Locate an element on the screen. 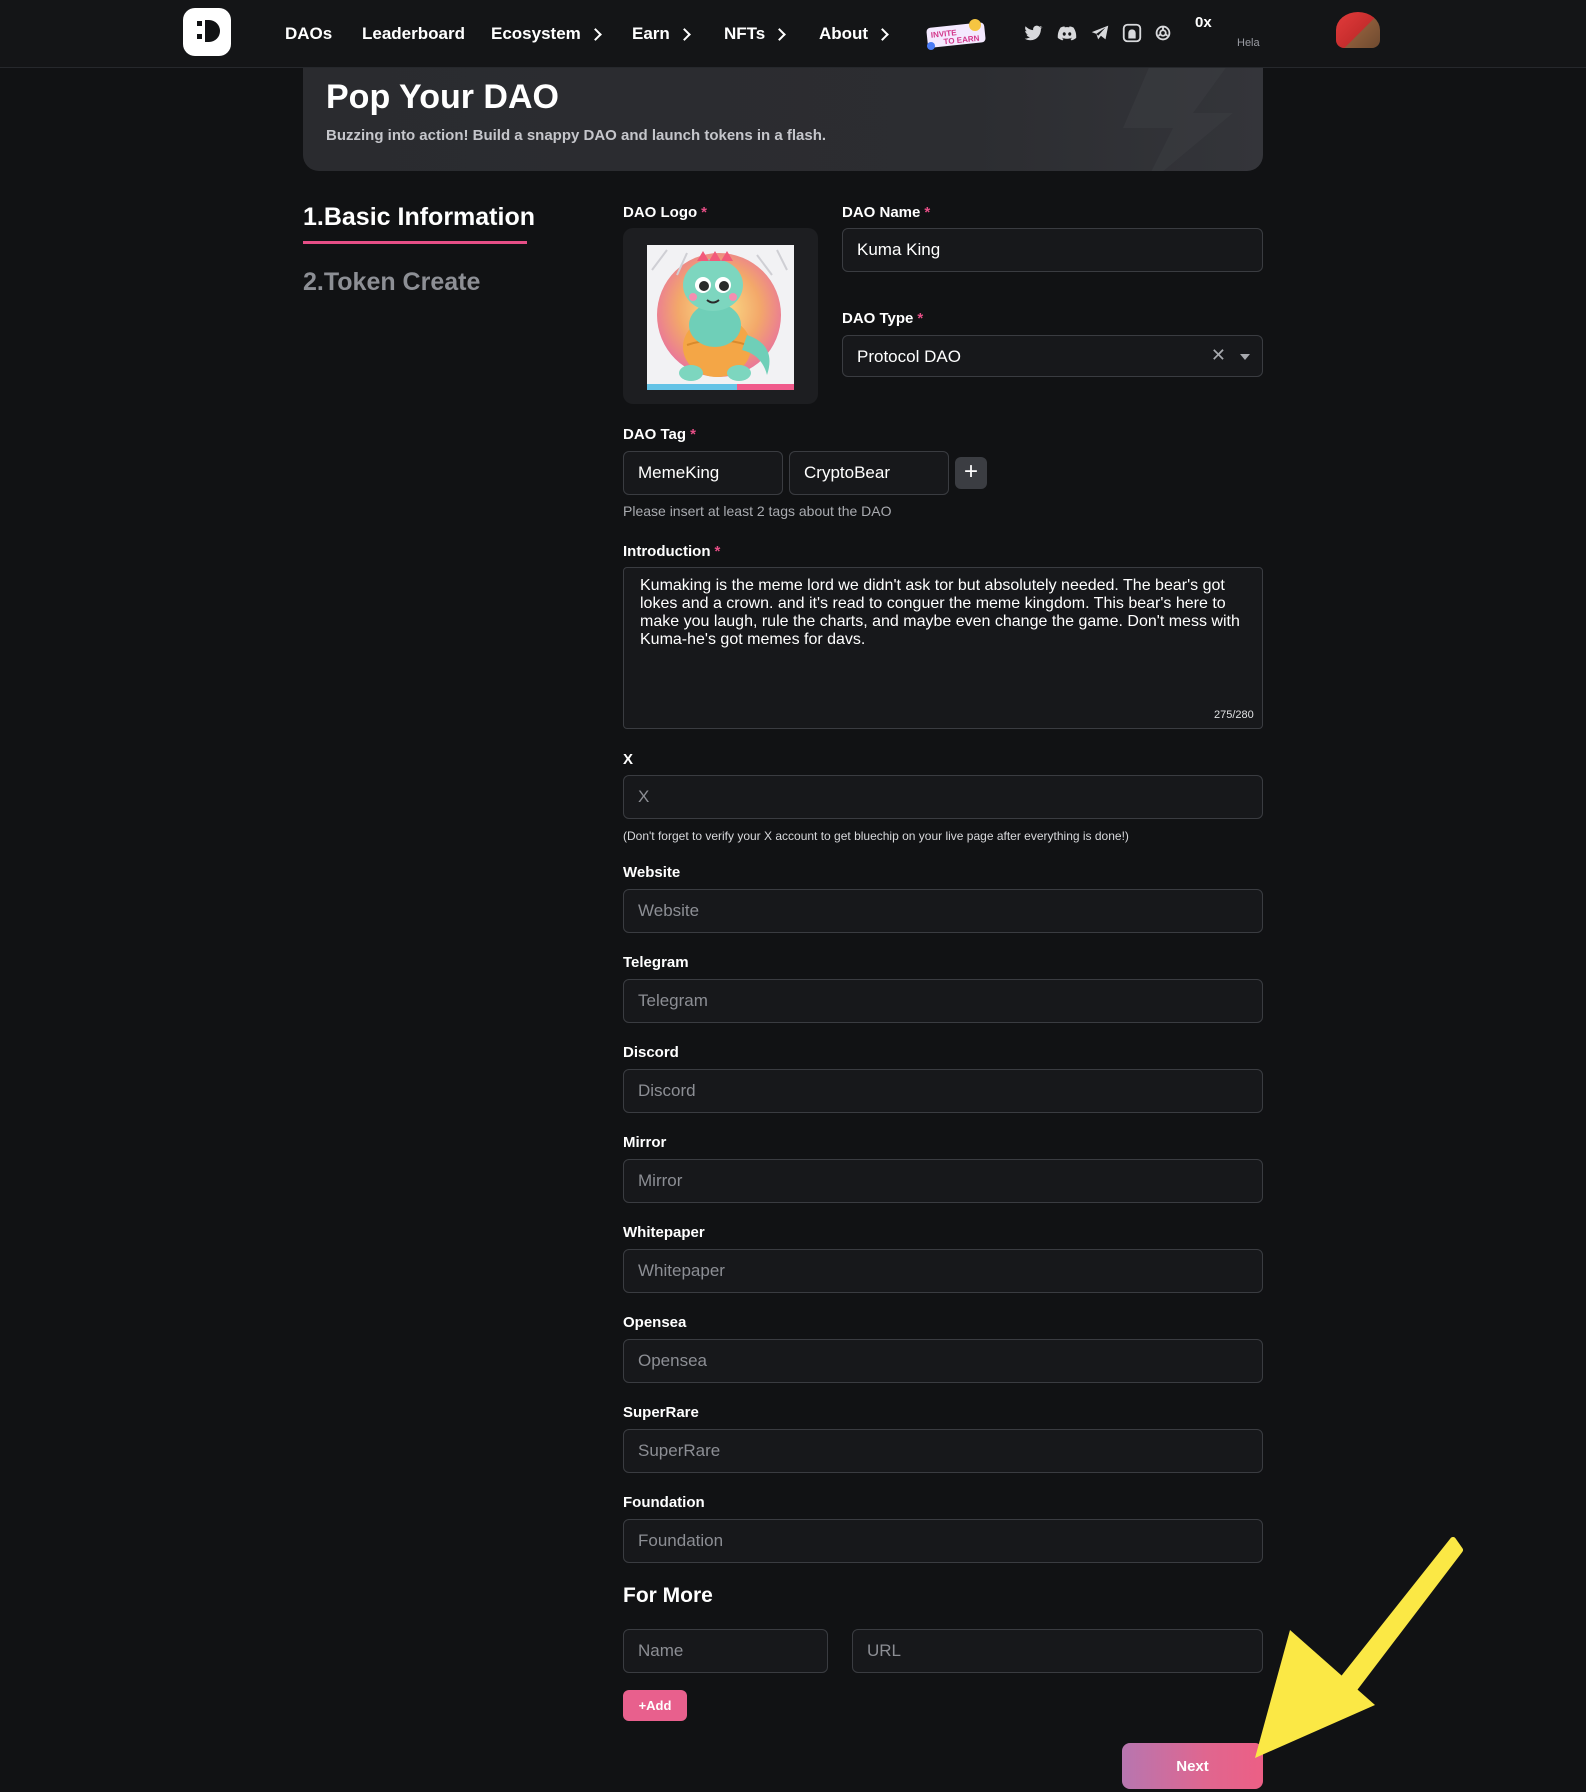 The image size is (1586, 1792). nav-daos: DAOs is located at coordinates (308, 34).